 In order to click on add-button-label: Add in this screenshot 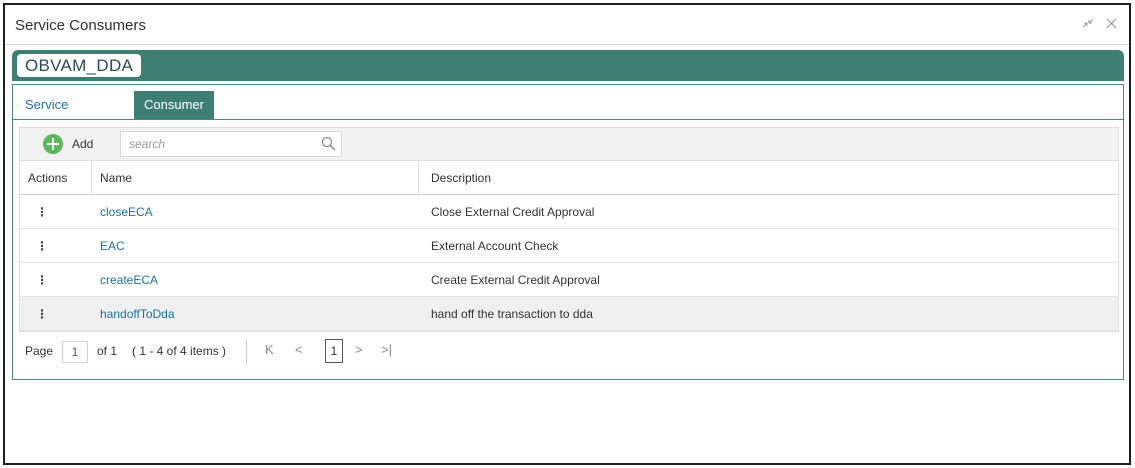, I will do `click(82, 144)`.